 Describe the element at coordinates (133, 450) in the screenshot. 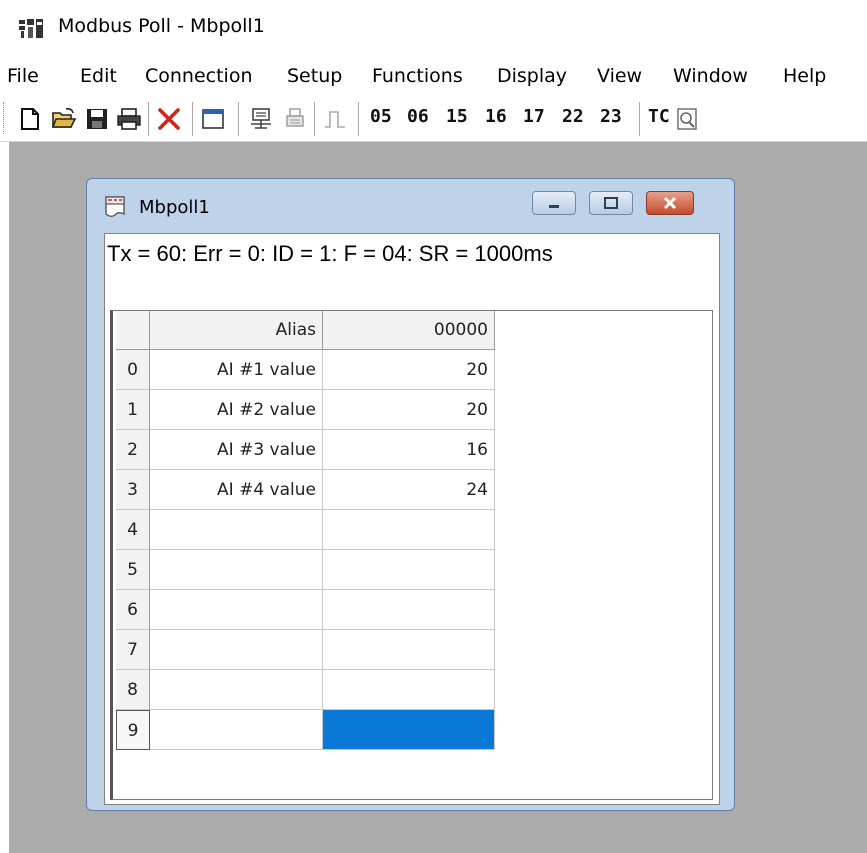

I see `row-header: 2` at that location.